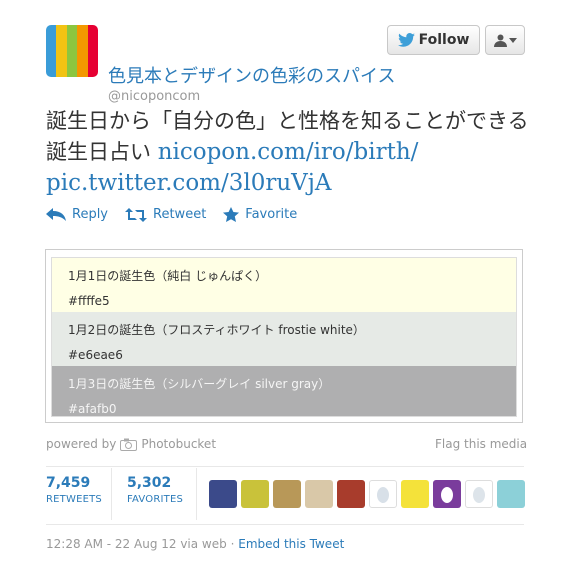 This screenshot has width=567, height=566. I want to click on username: @nicoponcom, so click(154, 96).